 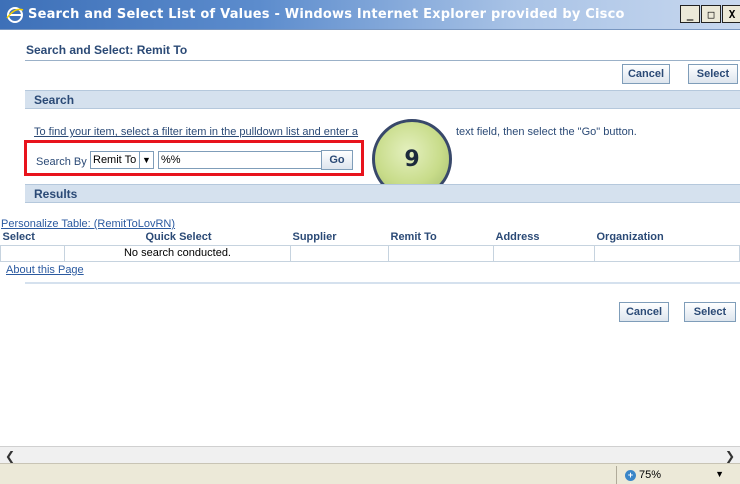 I want to click on close-button: X, so click(x=731, y=14).